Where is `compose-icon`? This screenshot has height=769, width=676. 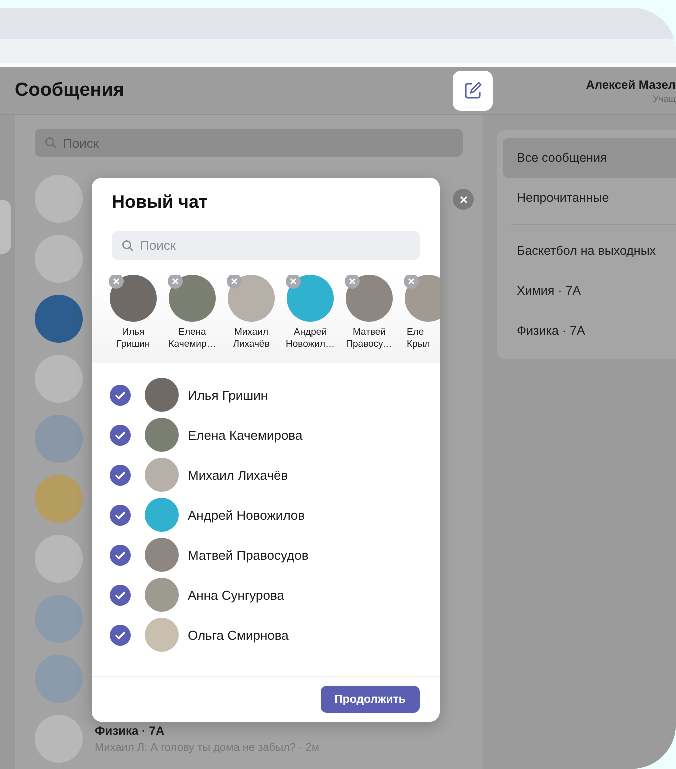
compose-icon is located at coordinates (473, 90).